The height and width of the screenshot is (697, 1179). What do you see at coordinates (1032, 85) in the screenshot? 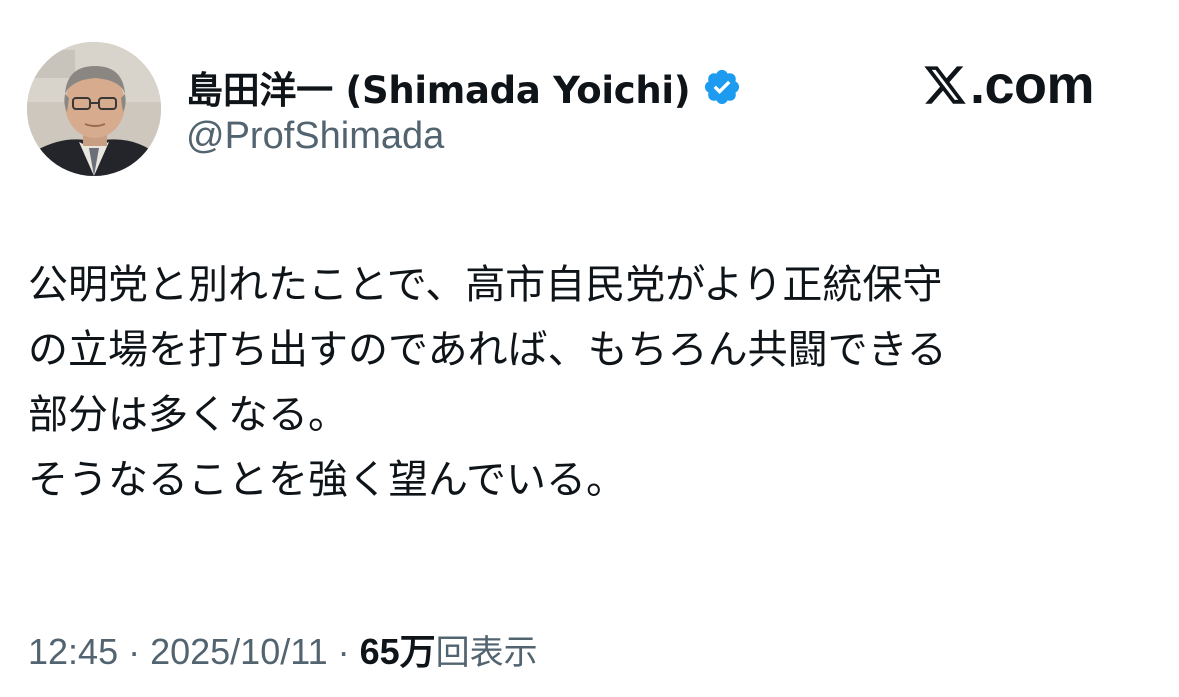
I see `brand-suffix: .com` at bounding box center [1032, 85].